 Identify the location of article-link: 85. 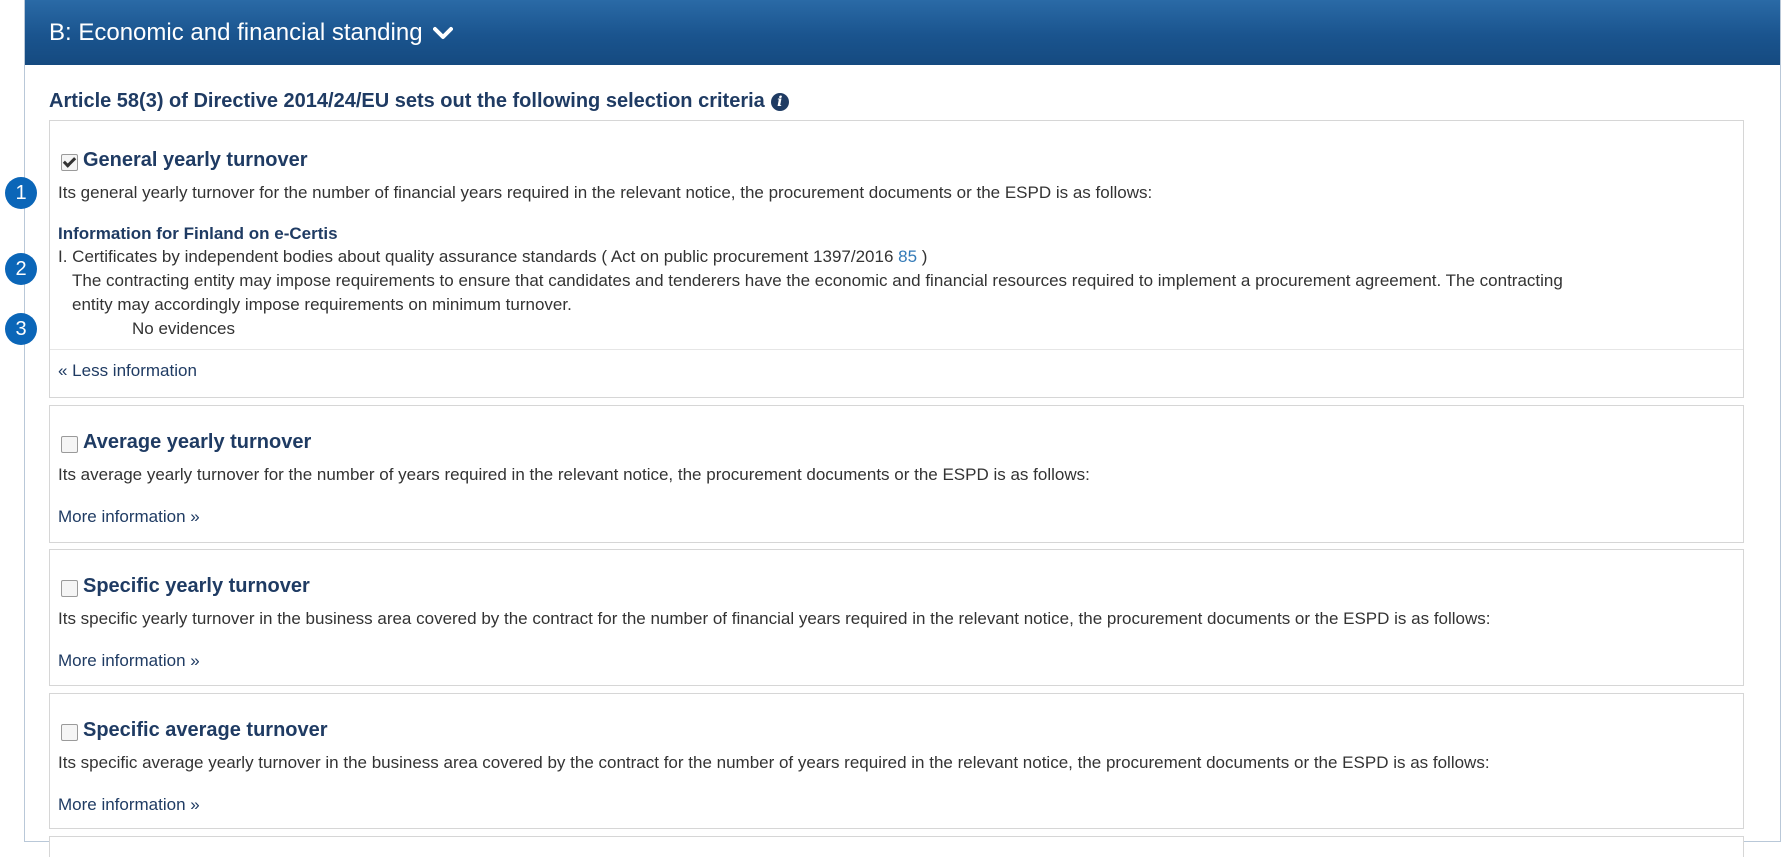
(907, 256).